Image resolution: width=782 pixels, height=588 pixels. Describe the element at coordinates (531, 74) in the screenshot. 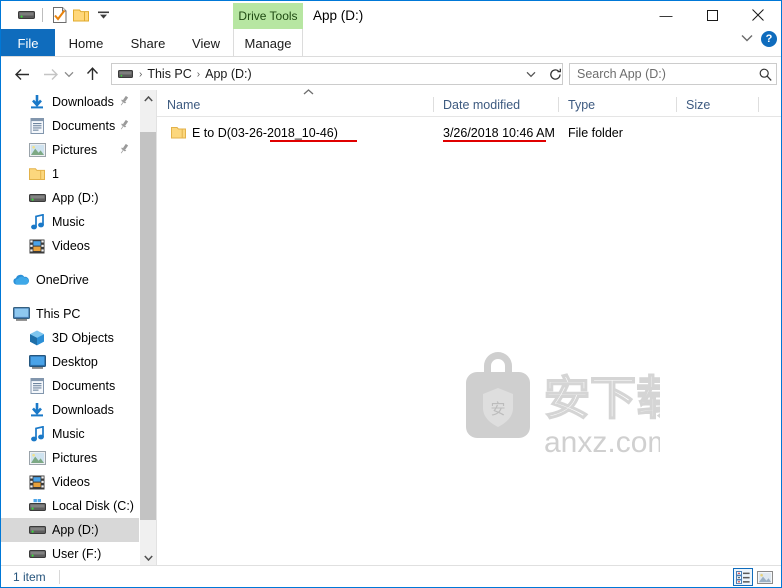

I see `breadcrumb-dropdown-icon` at that location.